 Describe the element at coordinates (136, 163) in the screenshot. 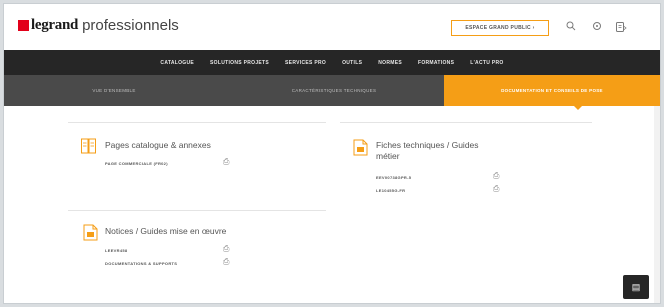

I see `doc-link-page-commerciale: PAGE COMMERCIALE (FR02)` at that location.